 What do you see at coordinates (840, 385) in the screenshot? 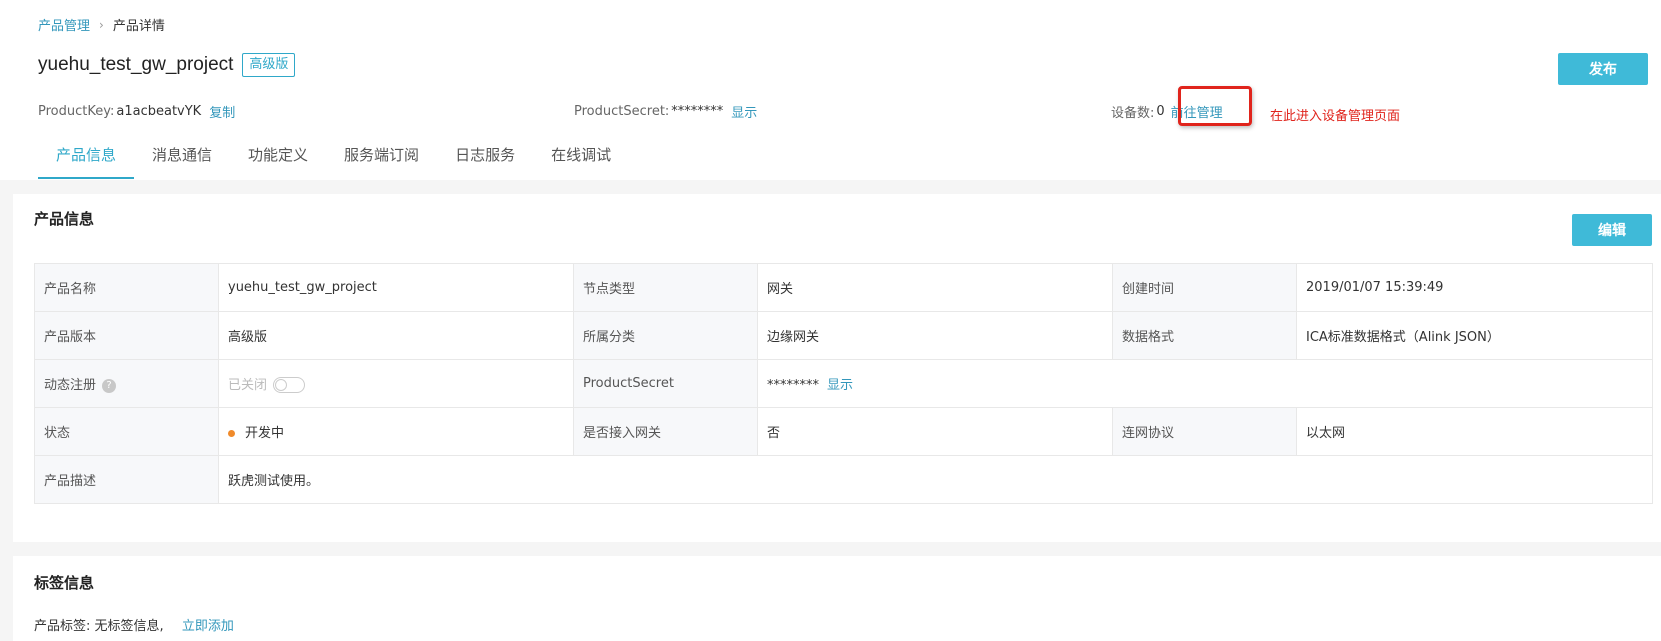
I see `show-secret-table-link: 显示` at bounding box center [840, 385].